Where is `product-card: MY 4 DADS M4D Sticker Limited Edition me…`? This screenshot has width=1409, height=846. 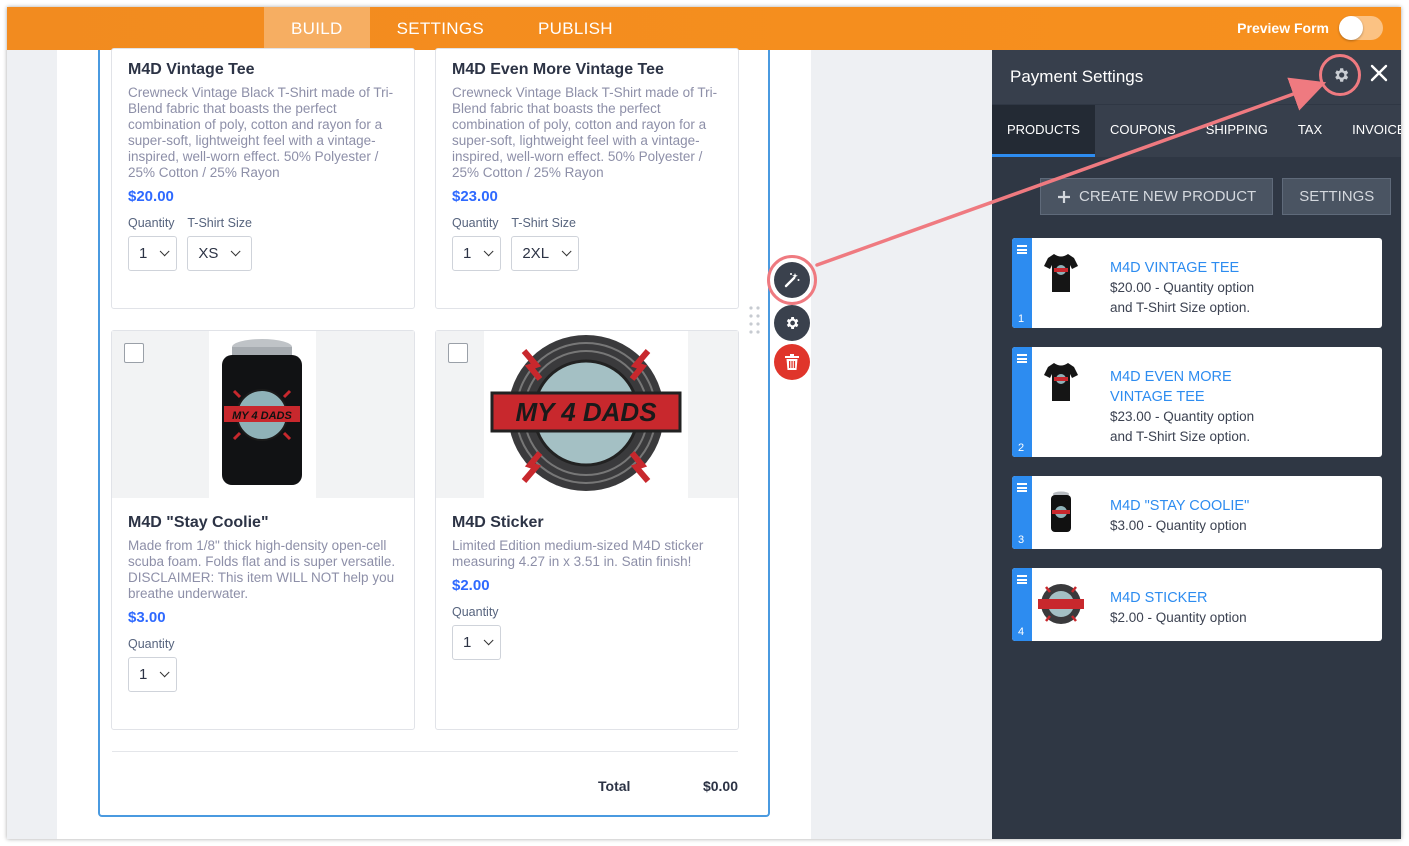 product-card: MY 4 DADS M4D Sticker Limited Edition me… is located at coordinates (587, 530).